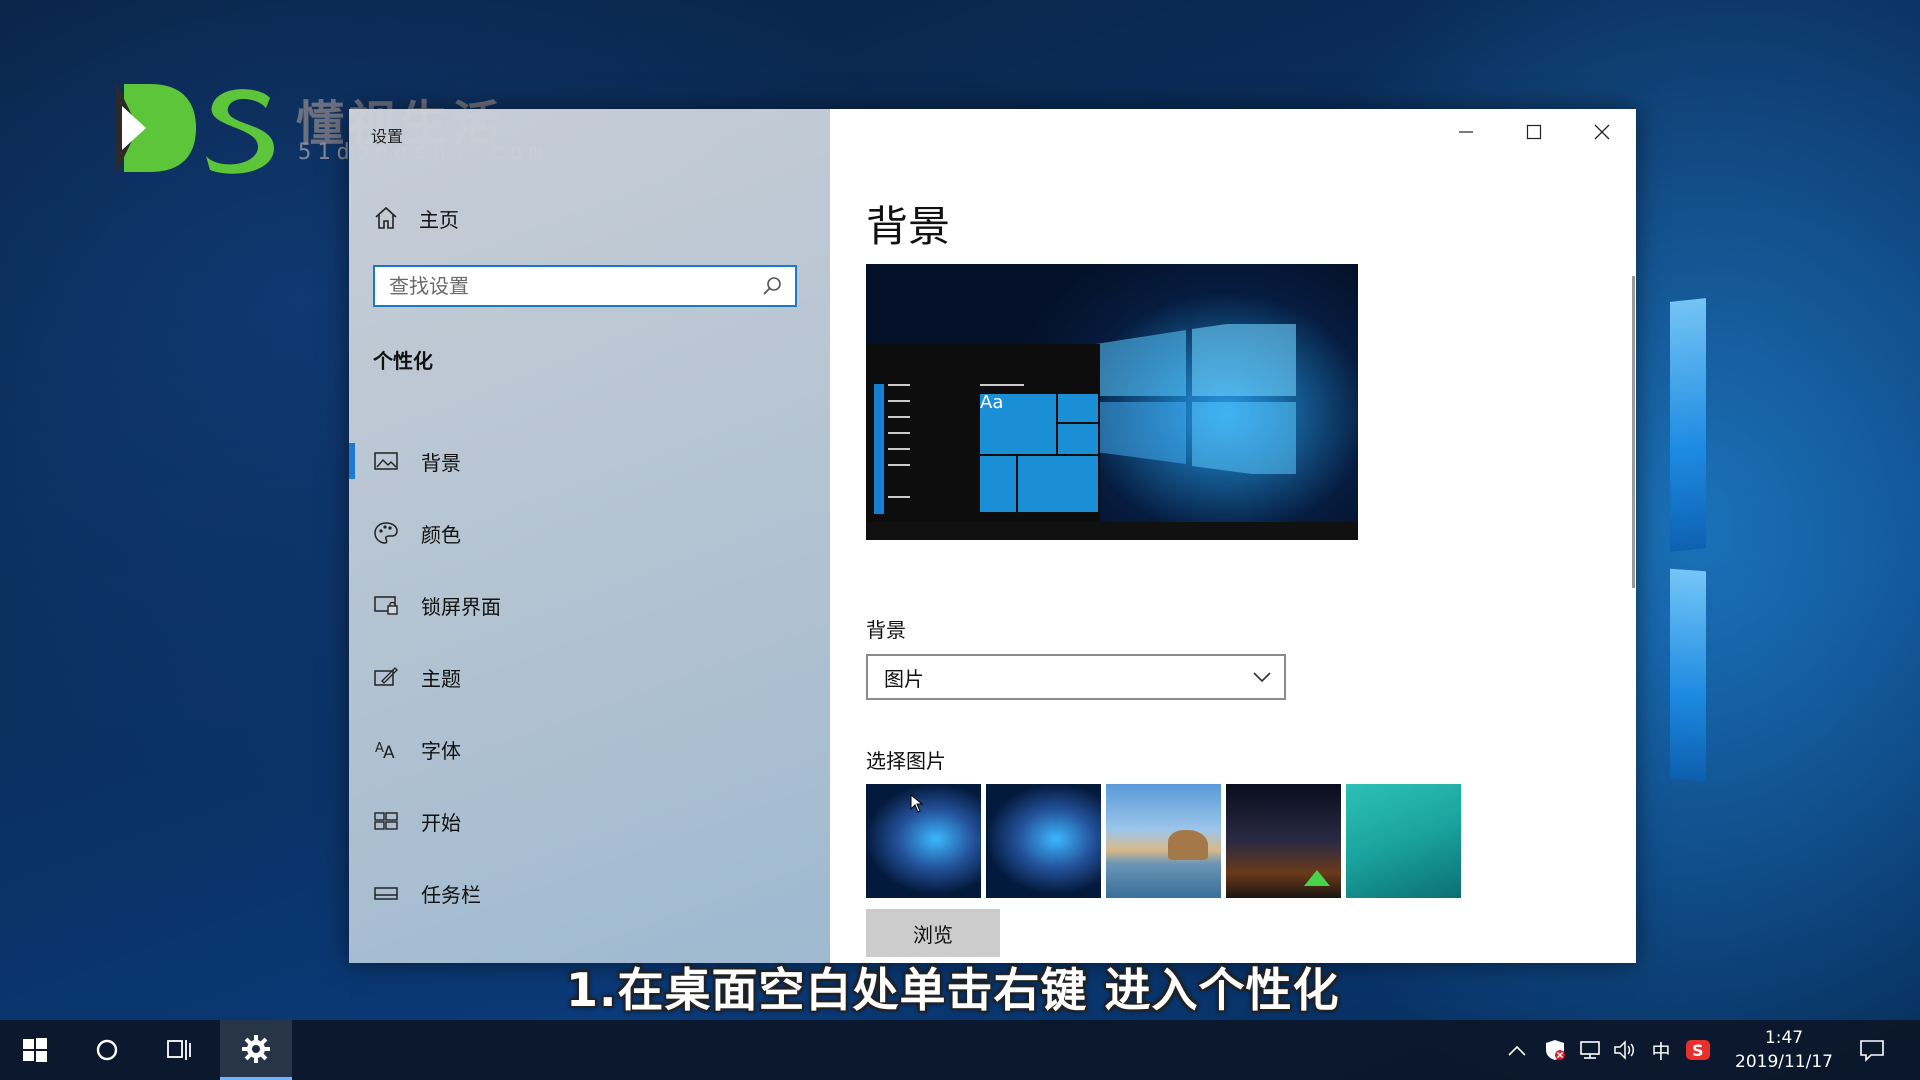 The height and width of the screenshot is (1080, 1920). I want to click on close-button, so click(1602, 132).